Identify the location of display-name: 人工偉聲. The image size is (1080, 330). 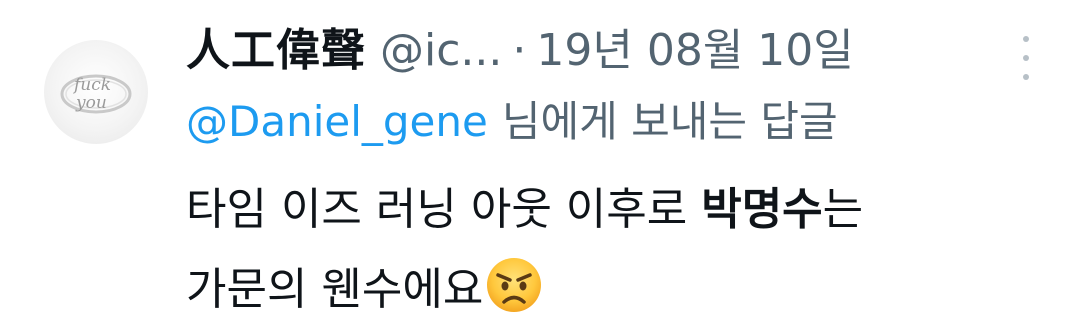
(276, 46).